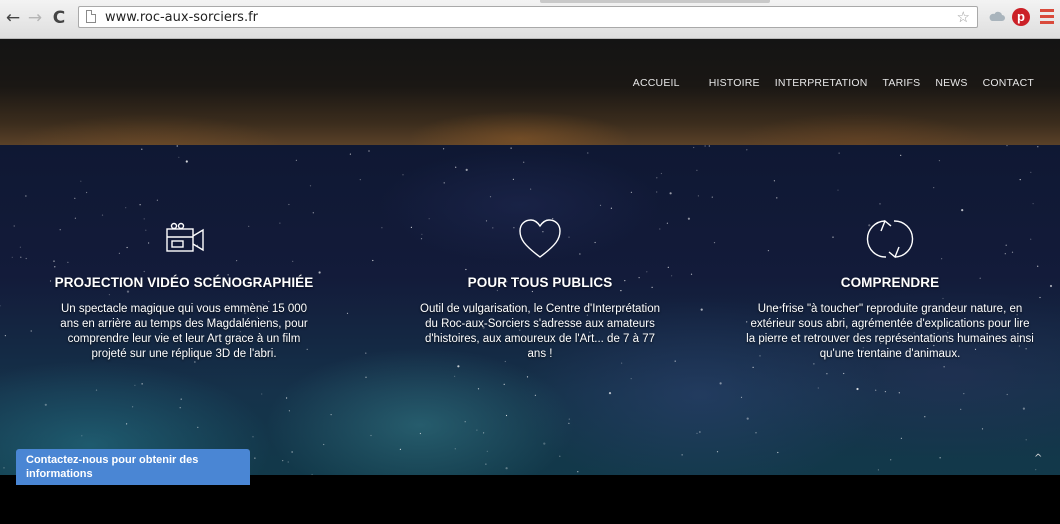 The width and height of the screenshot is (1060, 524). I want to click on feature-title: PROJECTION VIDÉO SCÉNOGRAPHIÉE, so click(184, 282).